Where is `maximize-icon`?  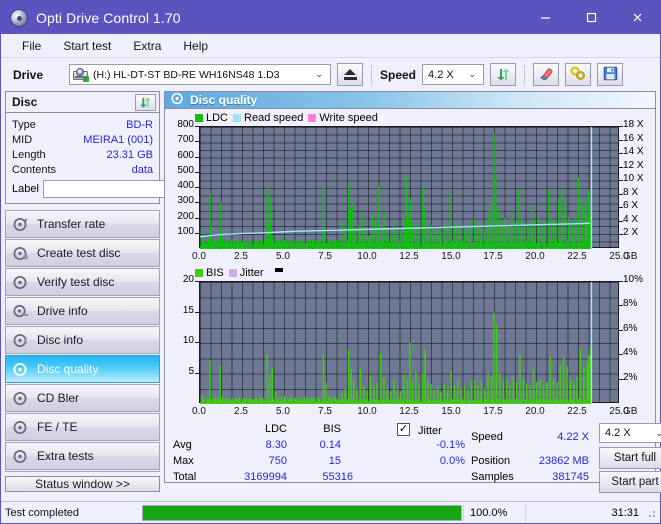 maximize-icon is located at coordinates (591, 17).